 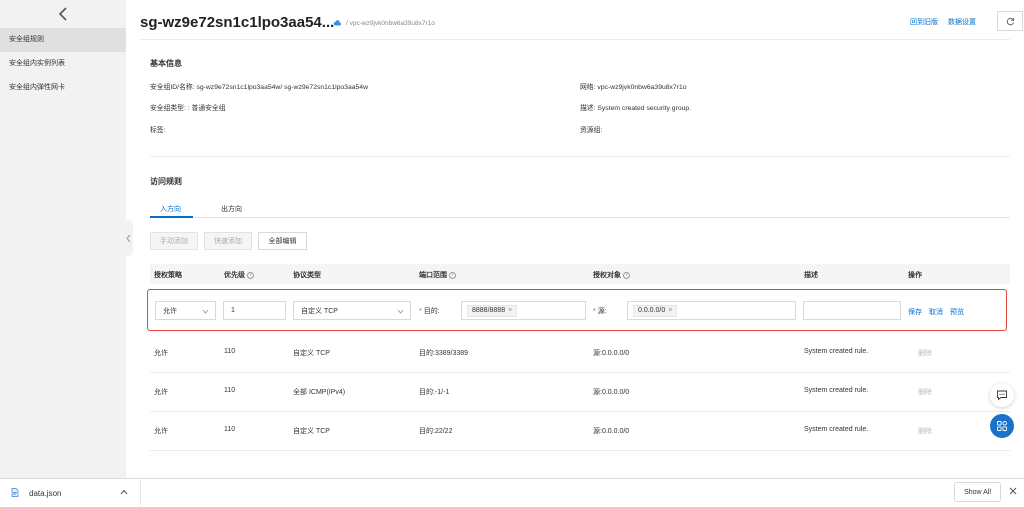 What do you see at coordinates (170, 311) in the screenshot?
I see `policy-select-value: 允许` at bounding box center [170, 311].